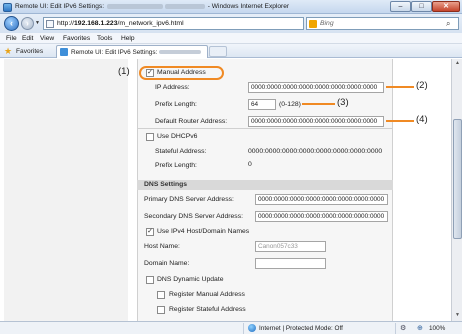 This screenshot has width=462, height=334. Describe the element at coordinates (248, 6) in the screenshot. I see `window-title-suffix: - Windows Internet Explorer` at that location.